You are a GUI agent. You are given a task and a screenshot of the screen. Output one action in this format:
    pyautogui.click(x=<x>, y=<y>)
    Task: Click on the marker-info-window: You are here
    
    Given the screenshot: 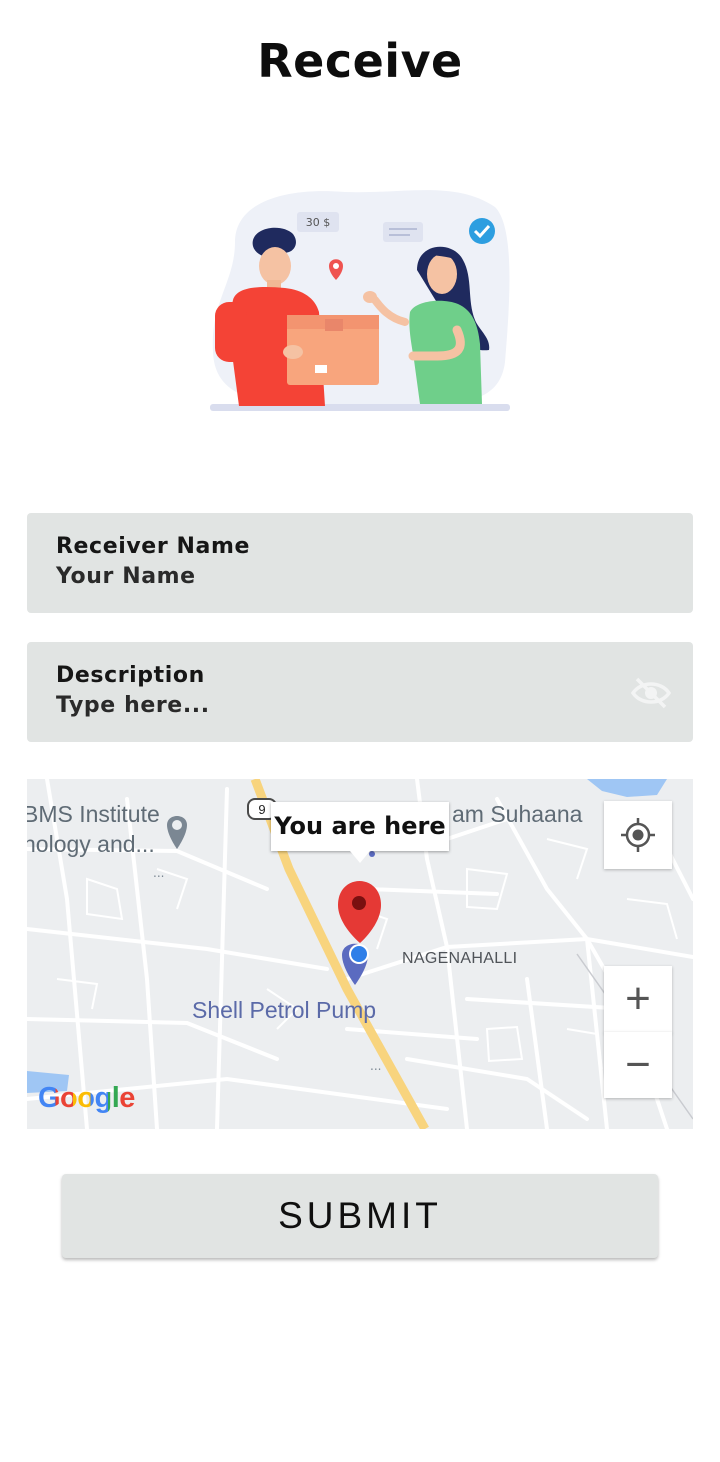 What is the action you would take?
    pyautogui.click(x=360, y=832)
    